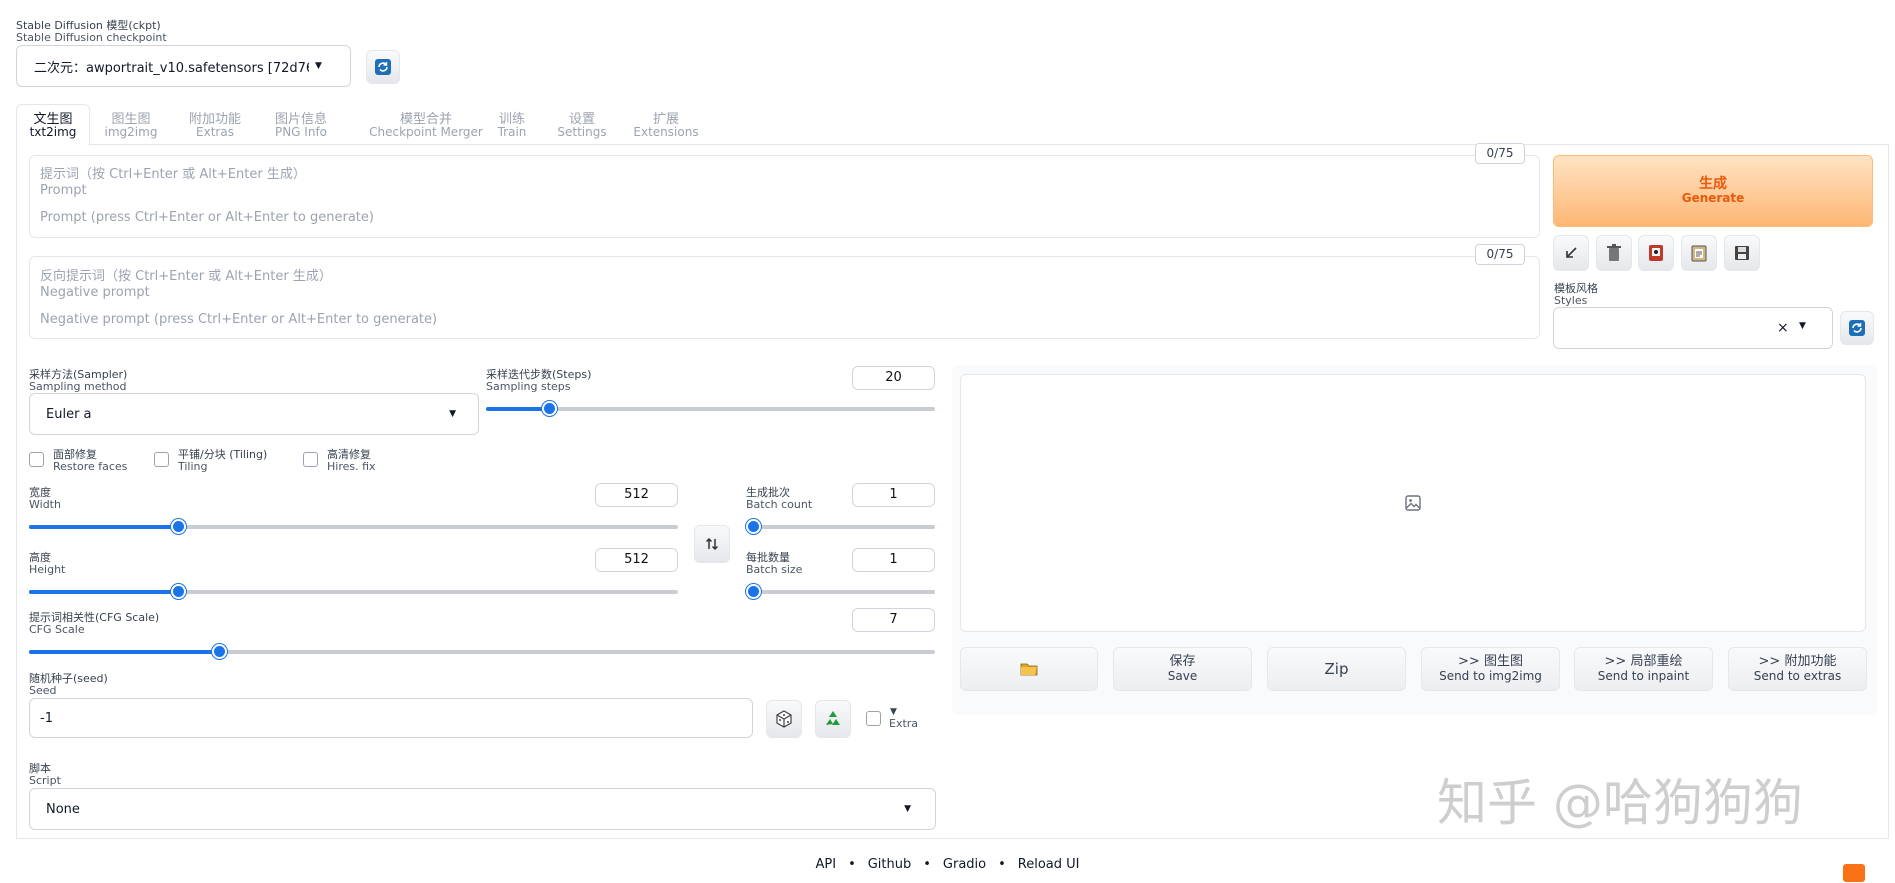 This screenshot has width=1895, height=883. I want to click on tab-settings: 设置 Settings, so click(582, 126).